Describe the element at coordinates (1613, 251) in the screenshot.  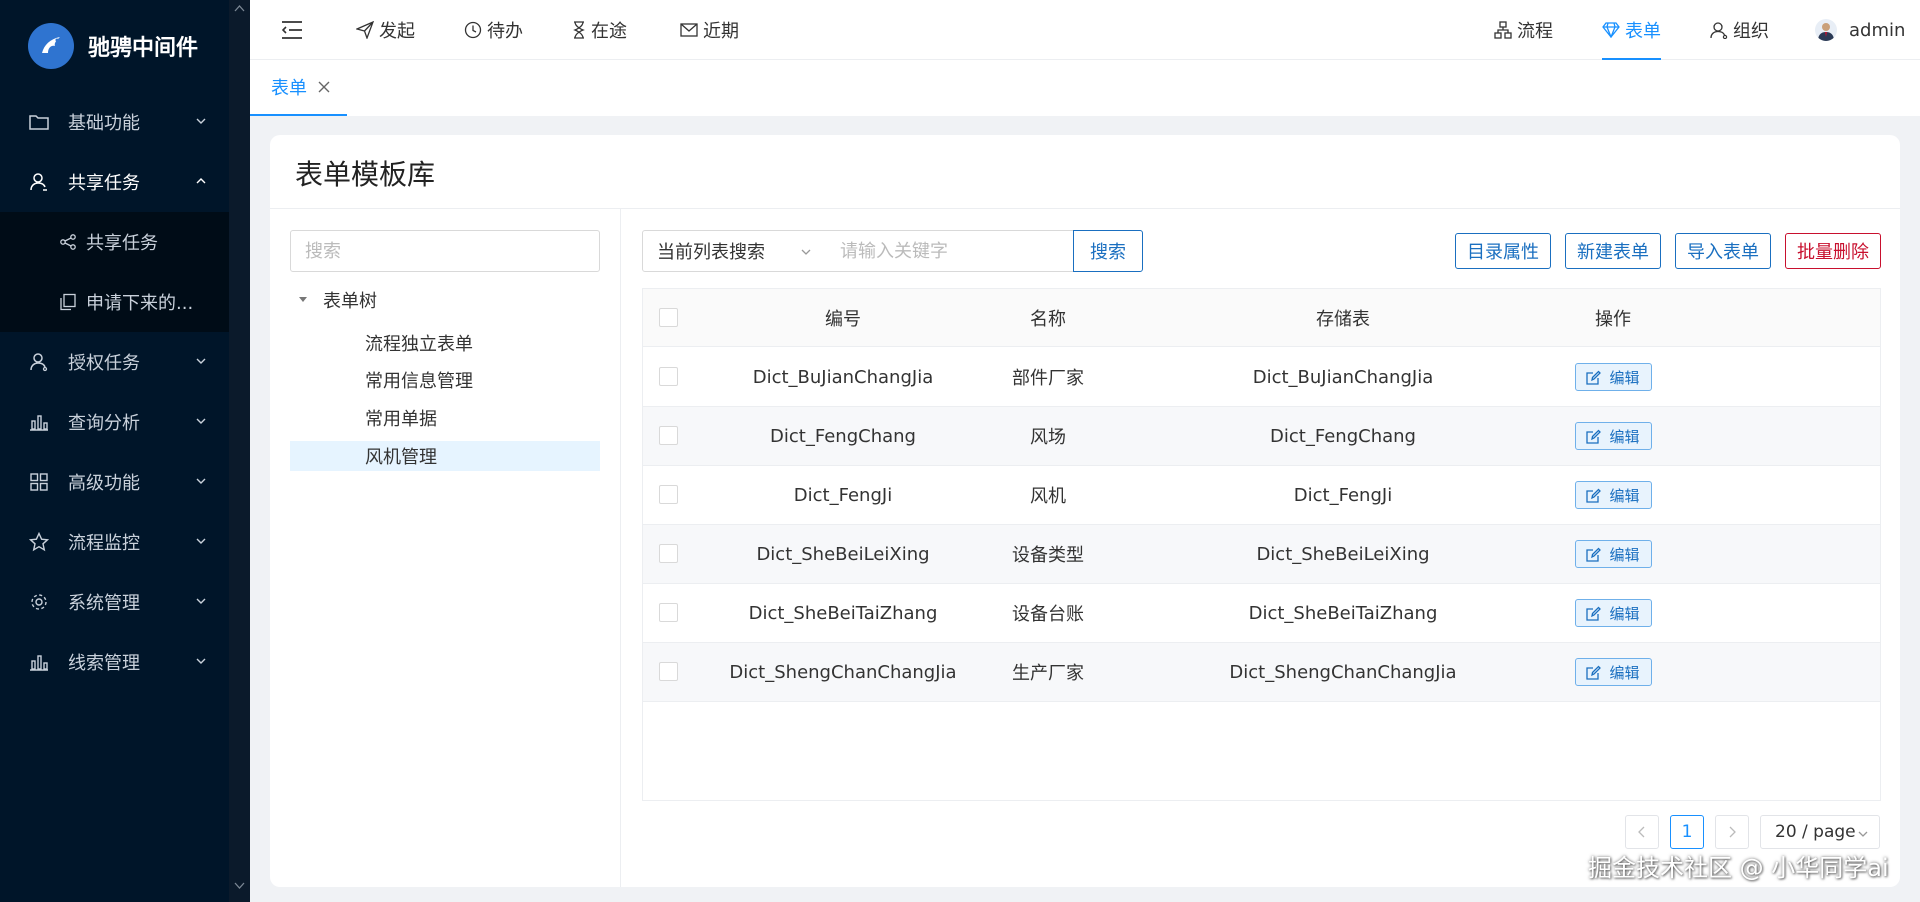
I see `new-form-button: 新建表单` at that location.